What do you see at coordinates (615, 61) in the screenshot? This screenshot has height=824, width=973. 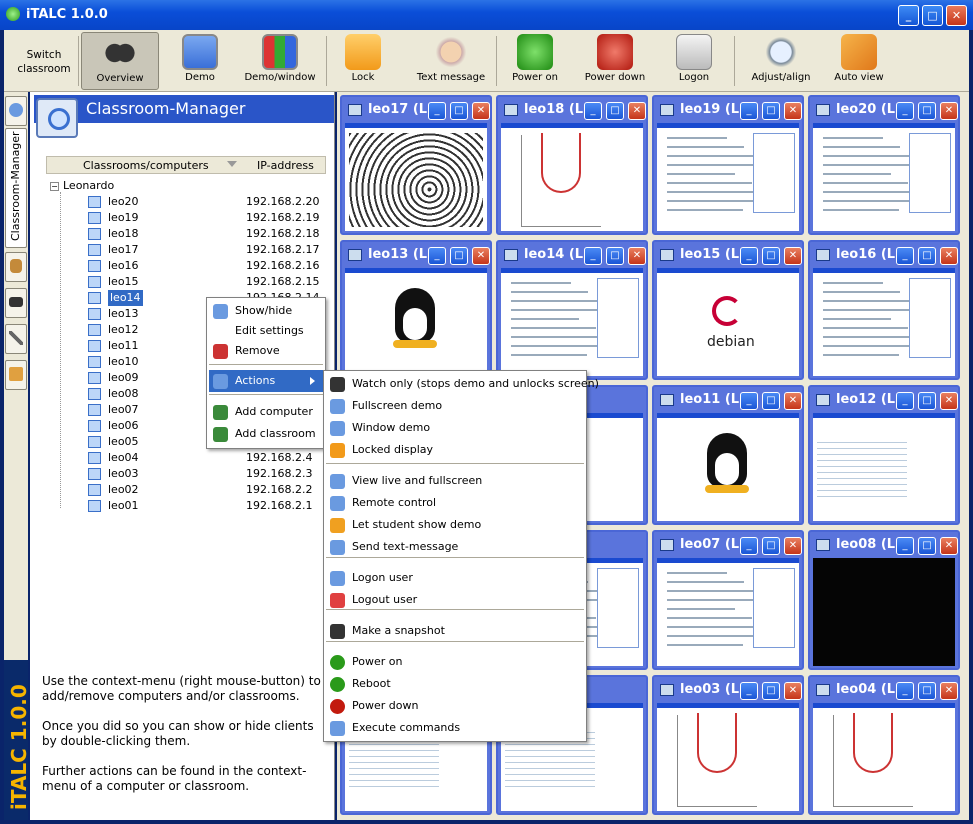 I see `power-down-button: Power down` at bounding box center [615, 61].